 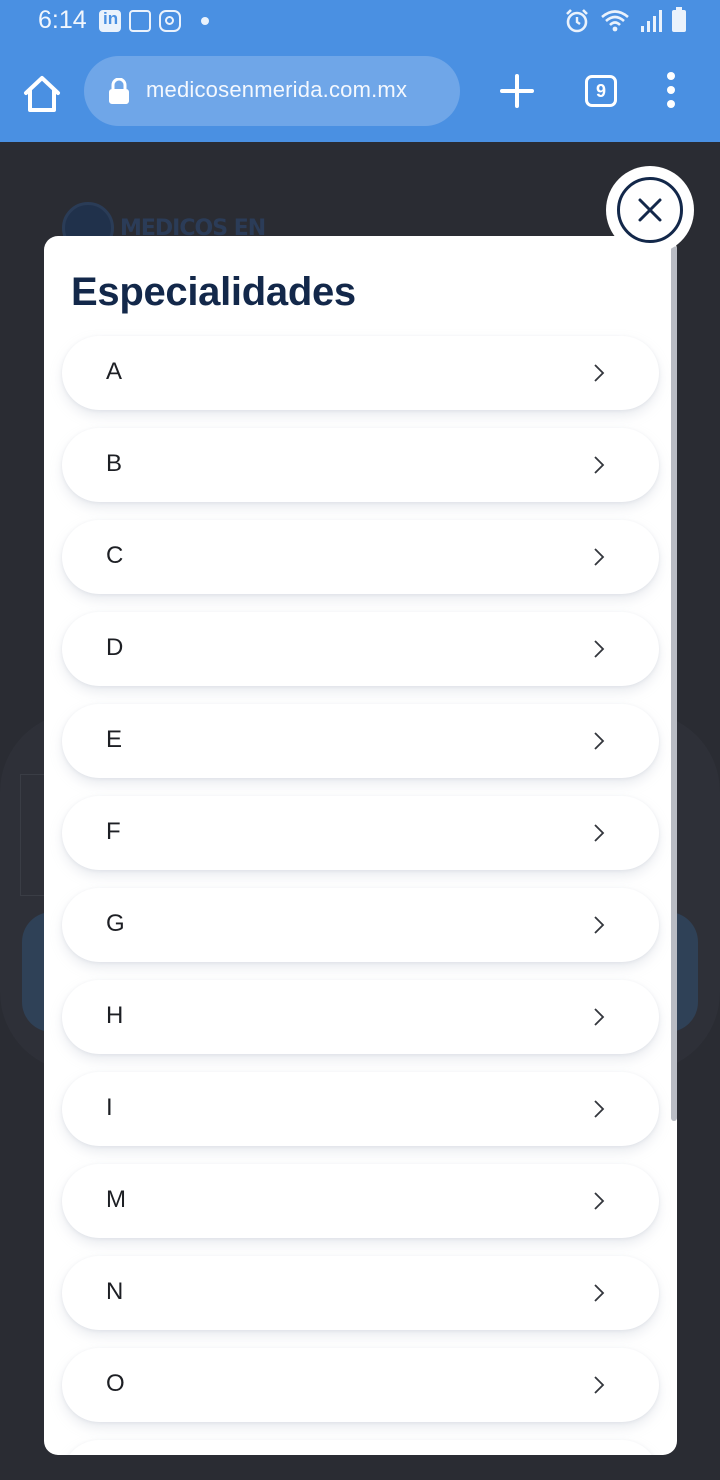 I want to click on specialty-letter-item: F, so click(x=360, y=833).